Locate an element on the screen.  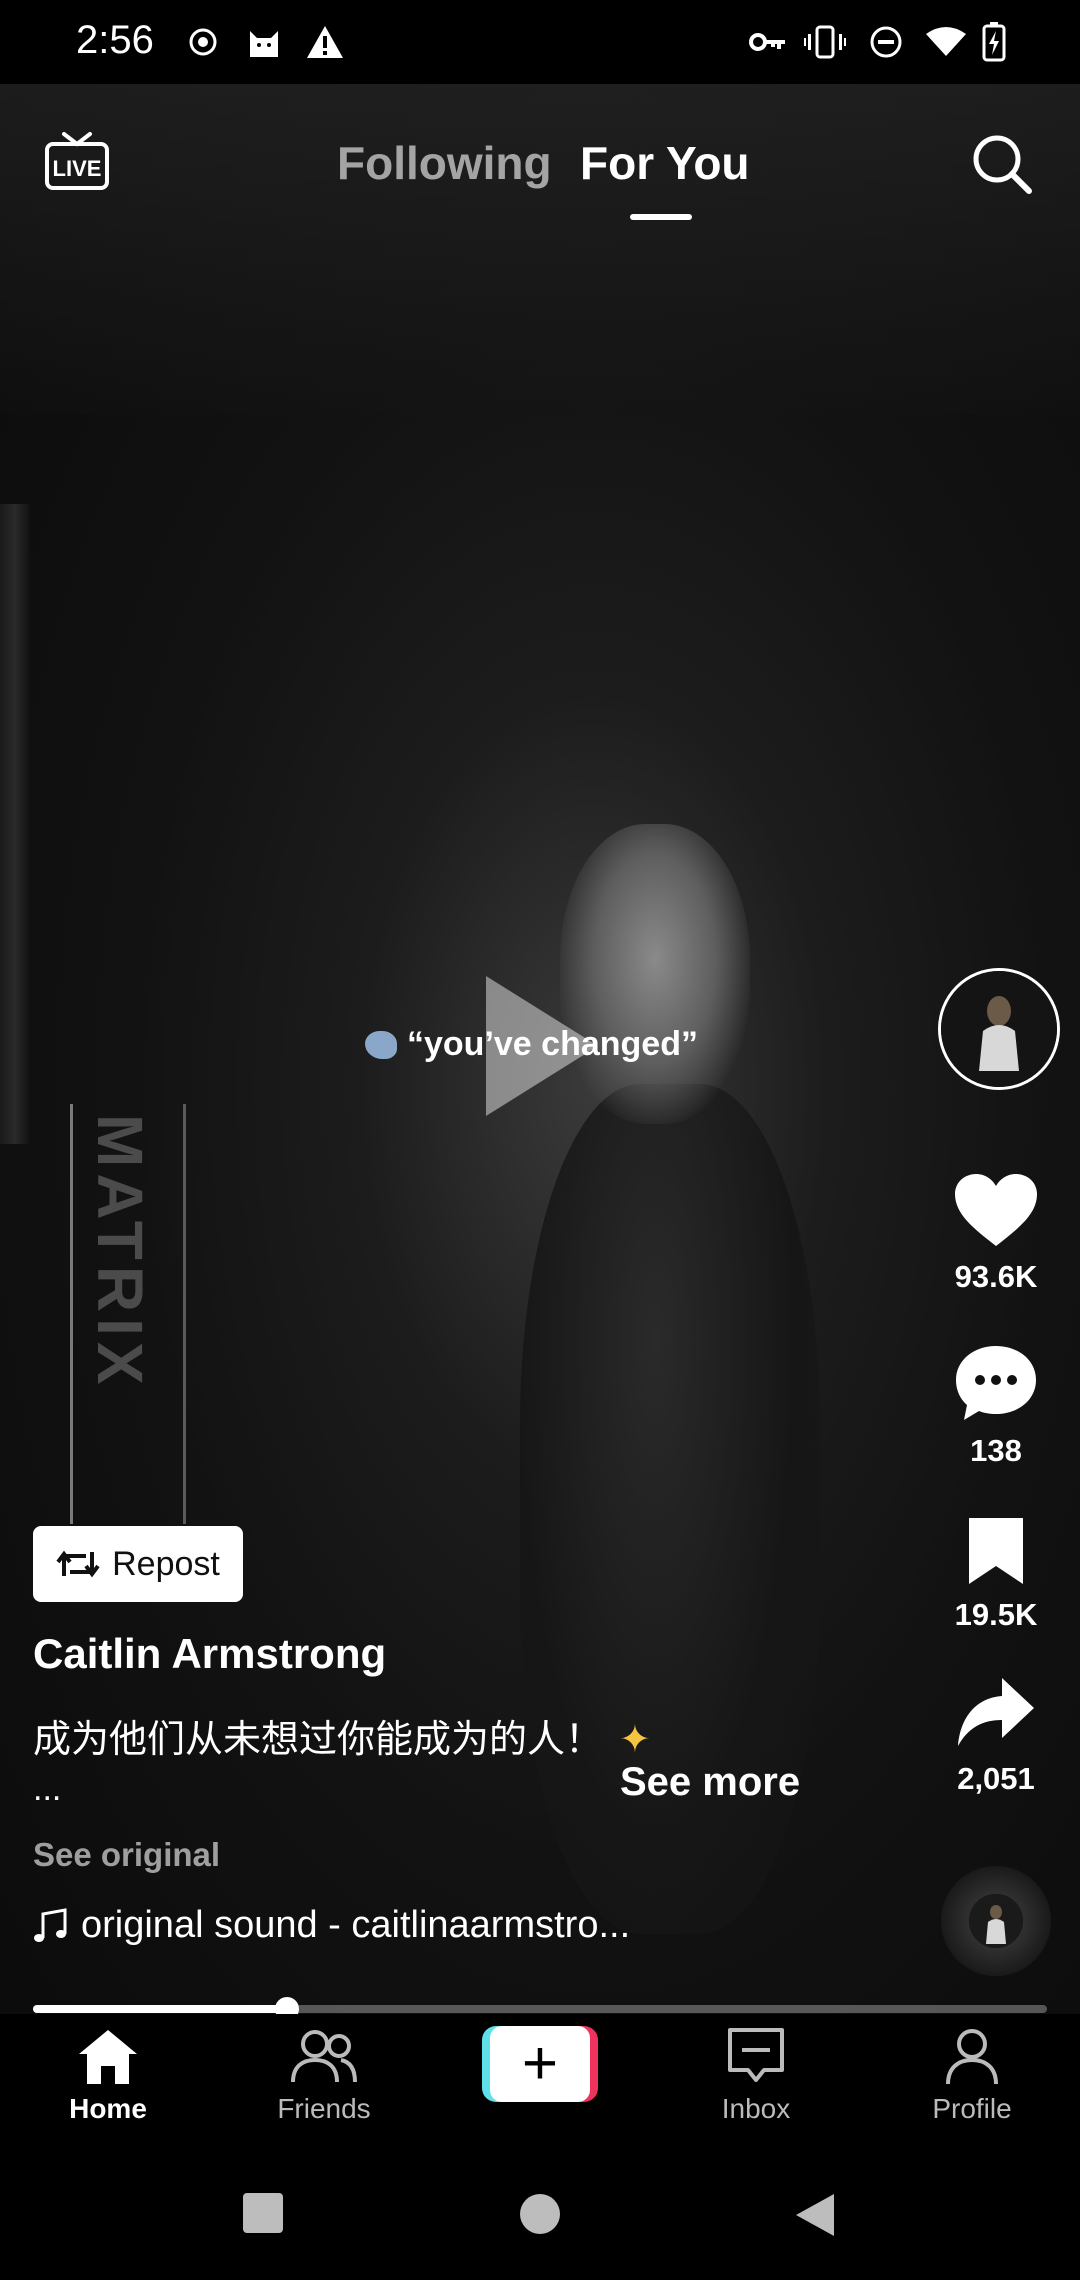
music-disc is located at coordinates (996, 1921).